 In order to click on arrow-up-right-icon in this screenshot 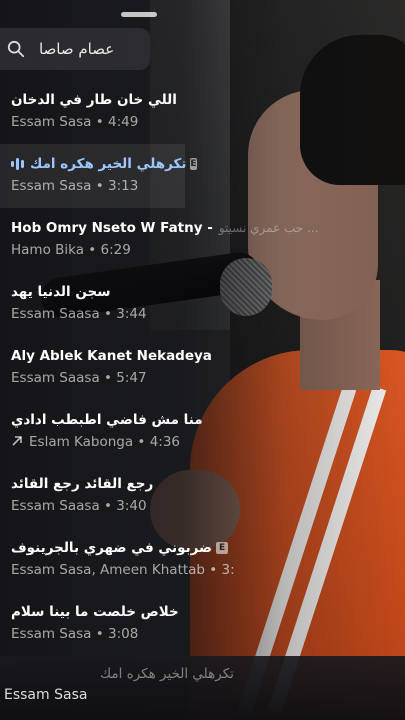, I will do `click(17, 441)`.